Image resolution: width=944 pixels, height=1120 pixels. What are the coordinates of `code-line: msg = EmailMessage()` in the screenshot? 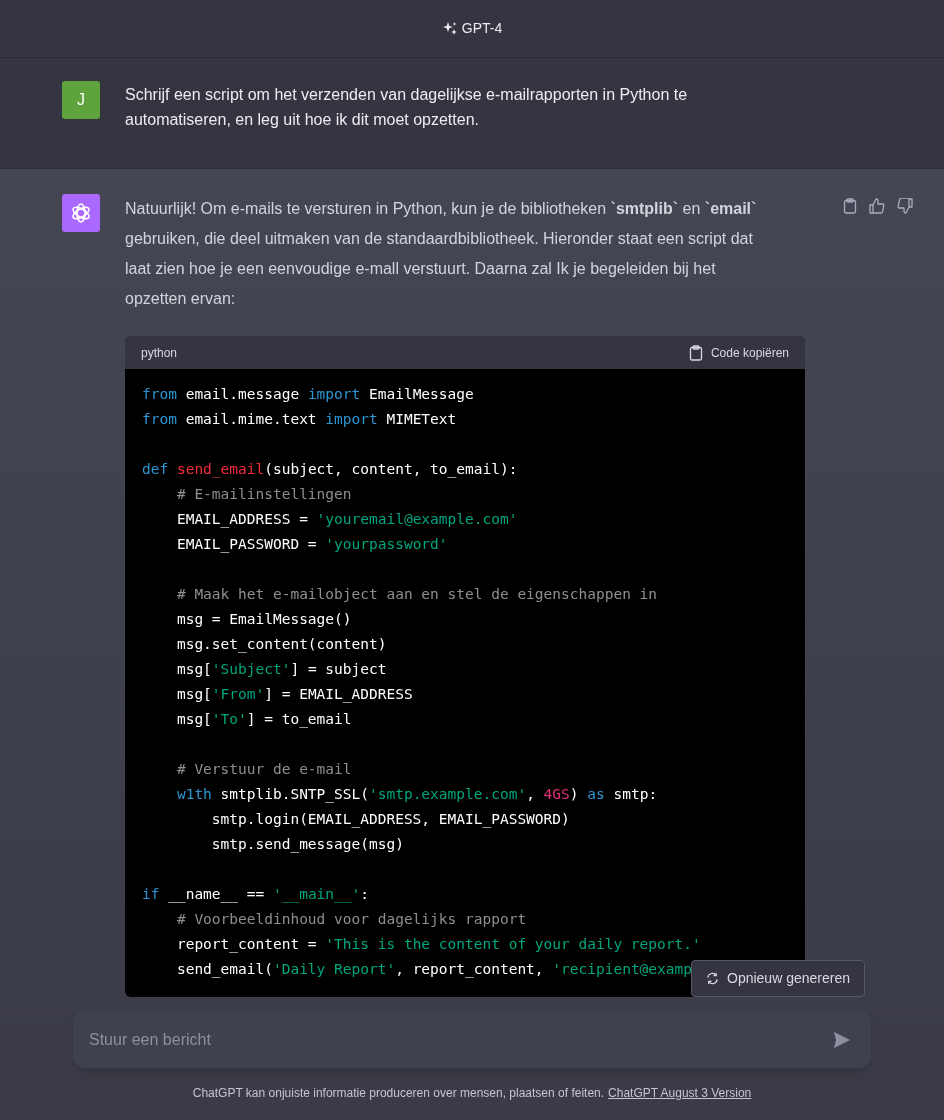 It's located at (263, 619).